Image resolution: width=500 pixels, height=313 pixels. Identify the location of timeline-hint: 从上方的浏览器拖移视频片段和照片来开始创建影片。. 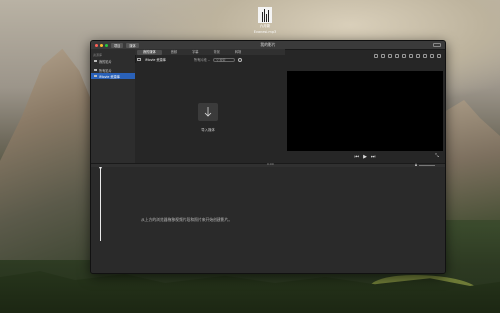
(187, 219).